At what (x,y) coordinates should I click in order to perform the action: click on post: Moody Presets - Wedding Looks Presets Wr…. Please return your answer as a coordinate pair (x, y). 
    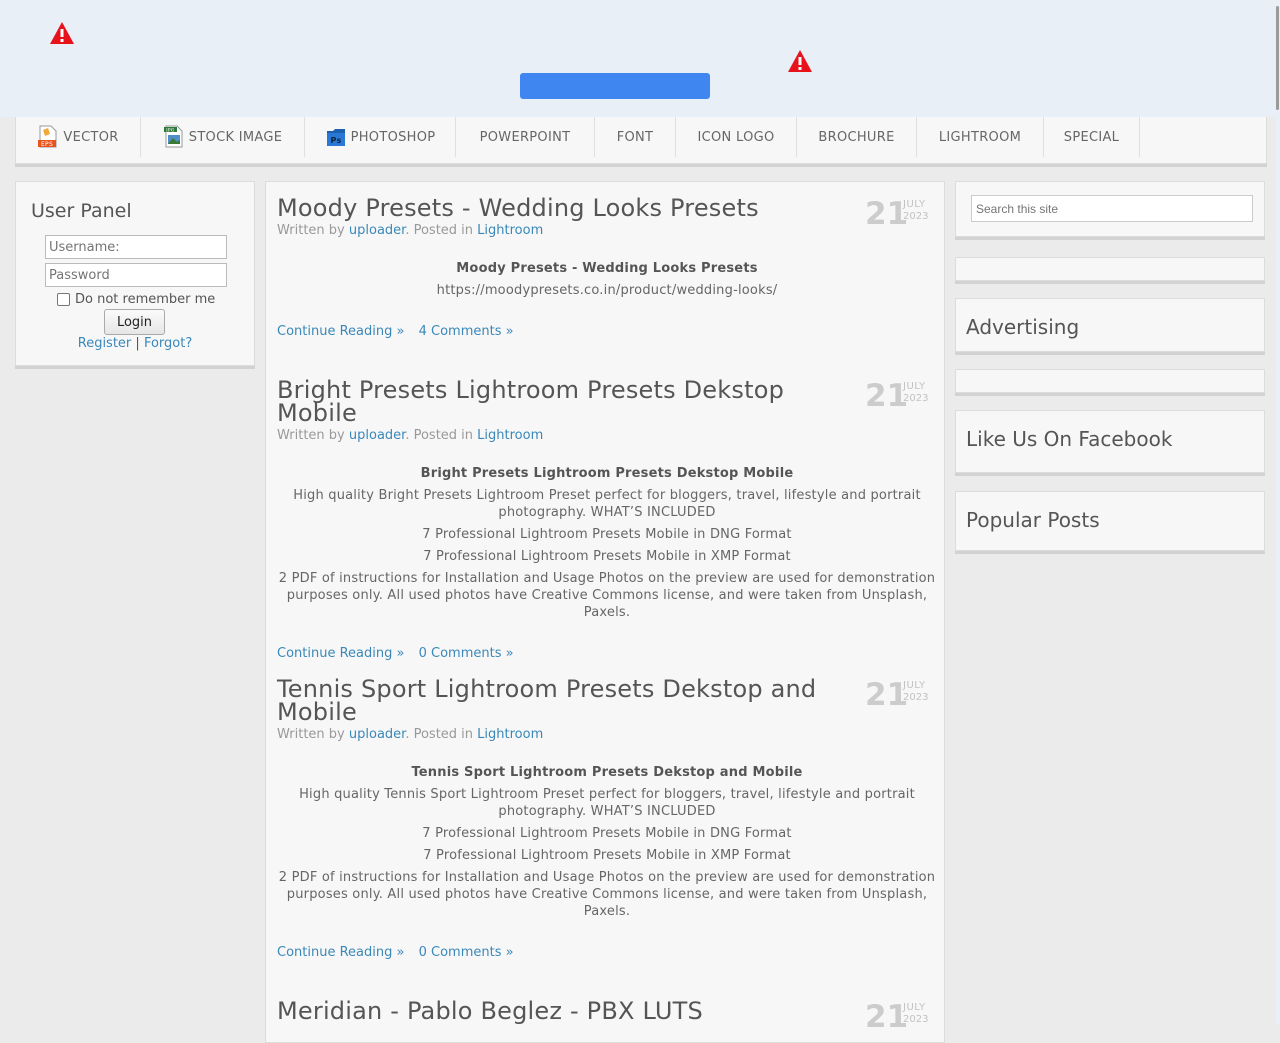
    Looking at the image, I should click on (607, 267).